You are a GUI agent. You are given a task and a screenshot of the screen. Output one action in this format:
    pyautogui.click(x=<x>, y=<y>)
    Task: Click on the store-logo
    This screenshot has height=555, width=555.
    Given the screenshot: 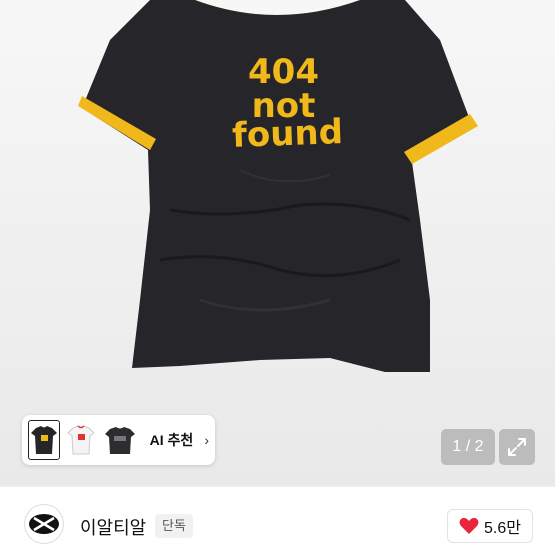 What is the action you would take?
    pyautogui.click(x=44, y=524)
    